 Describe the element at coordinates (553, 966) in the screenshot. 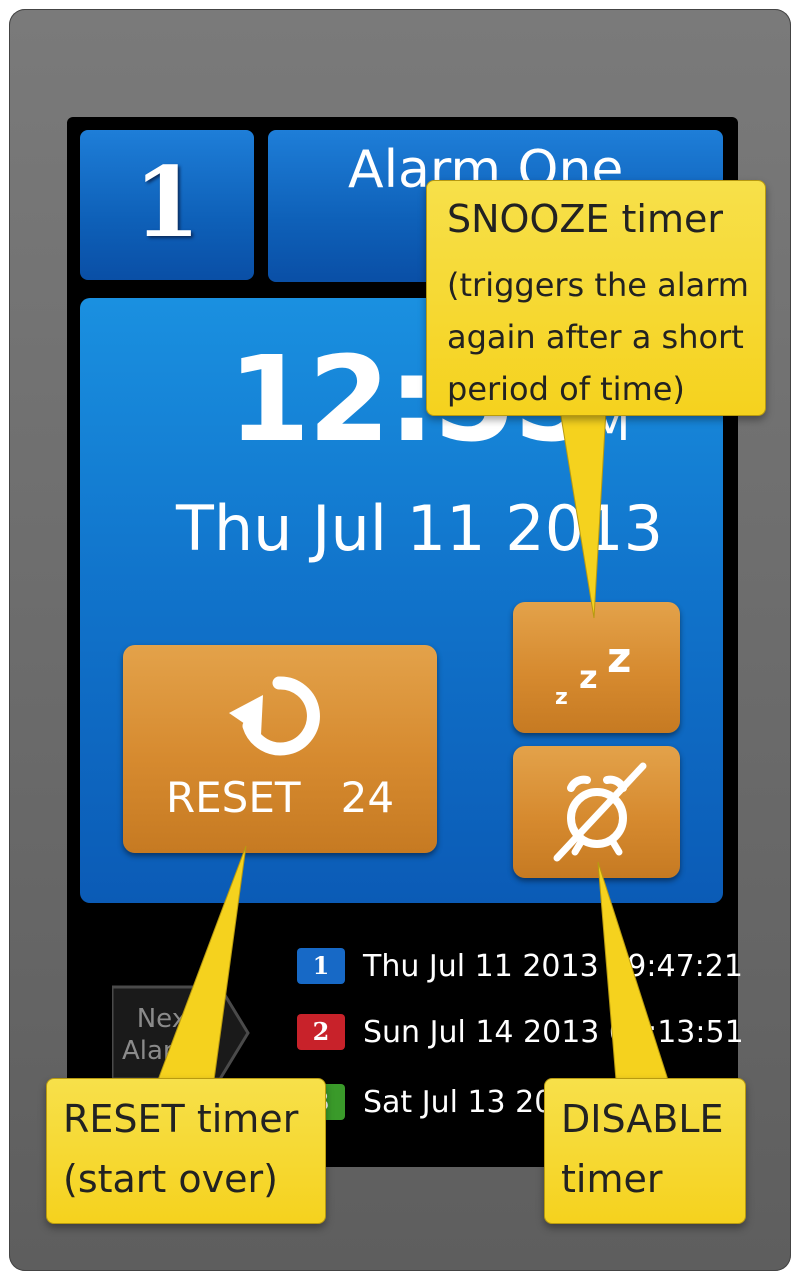

I see `next-alarm-time: Thu Jul 11 2013 09:47:21` at that location.